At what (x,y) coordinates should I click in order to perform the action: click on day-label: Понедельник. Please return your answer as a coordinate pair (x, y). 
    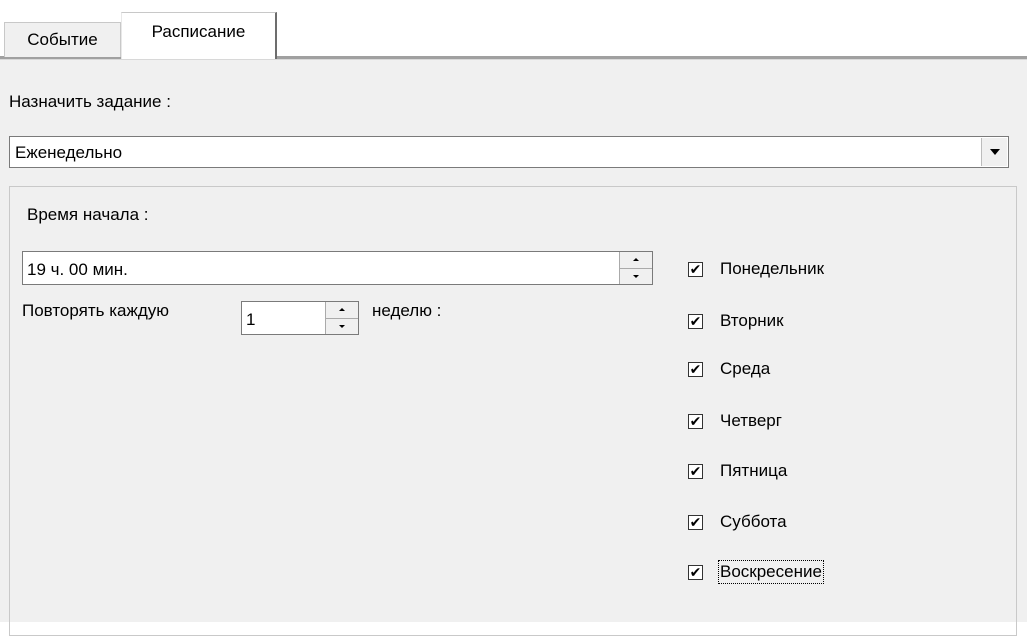
    Looking at the image, I should click on (772, 268).